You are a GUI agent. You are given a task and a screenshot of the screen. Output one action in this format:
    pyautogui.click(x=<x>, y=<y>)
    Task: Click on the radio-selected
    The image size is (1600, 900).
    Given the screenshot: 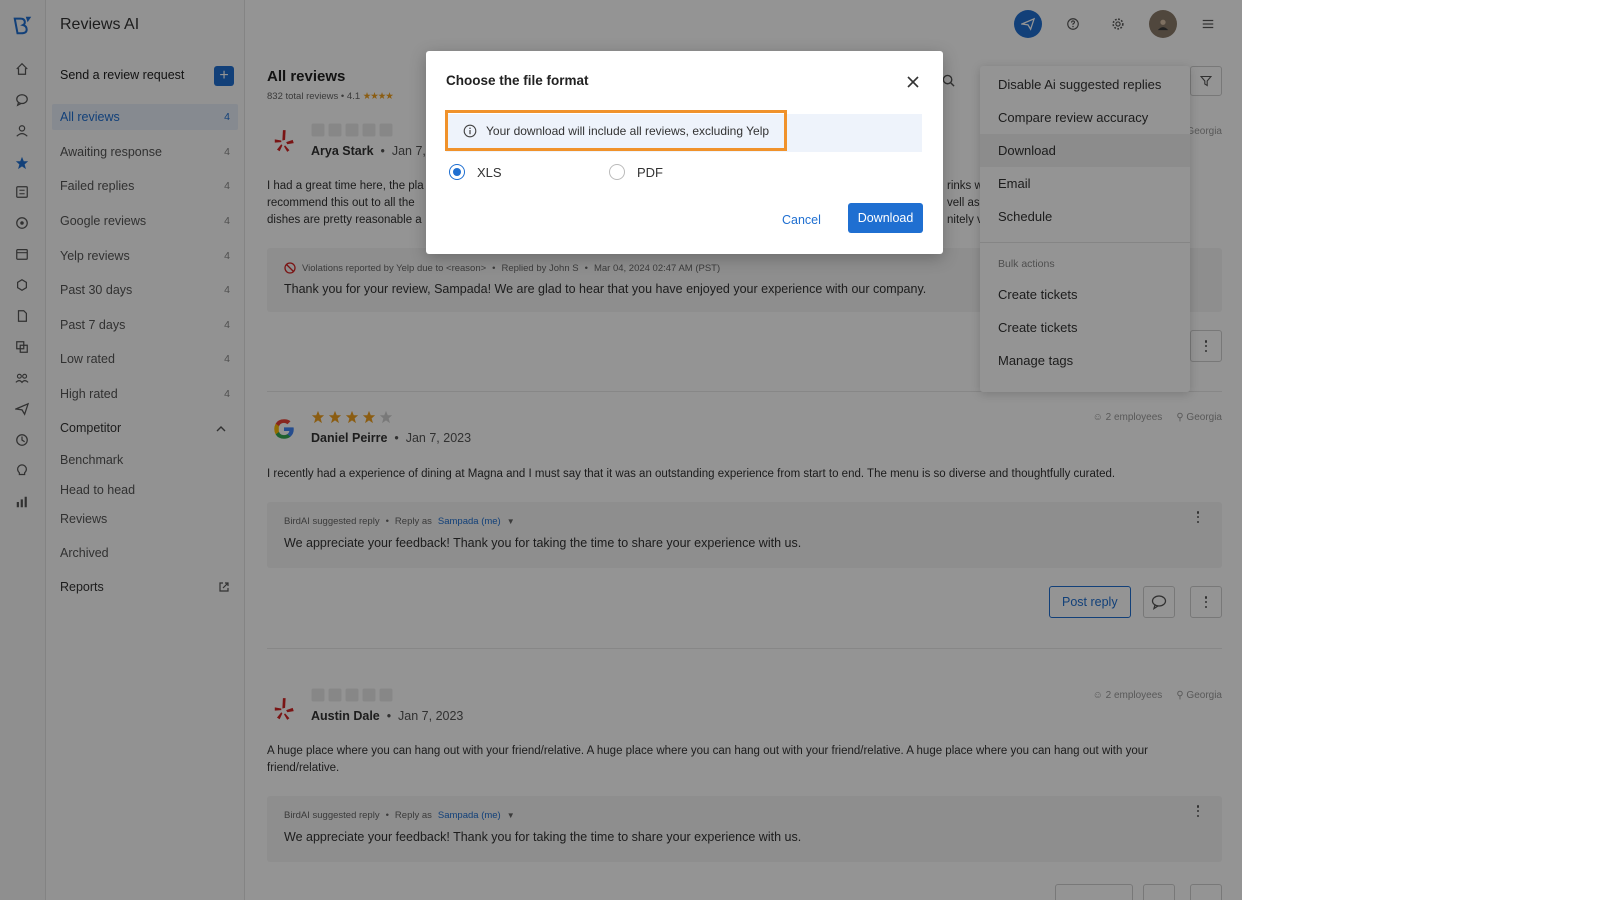 What is the action you would take?
    pyautogui.click(x=457, y=172)
    